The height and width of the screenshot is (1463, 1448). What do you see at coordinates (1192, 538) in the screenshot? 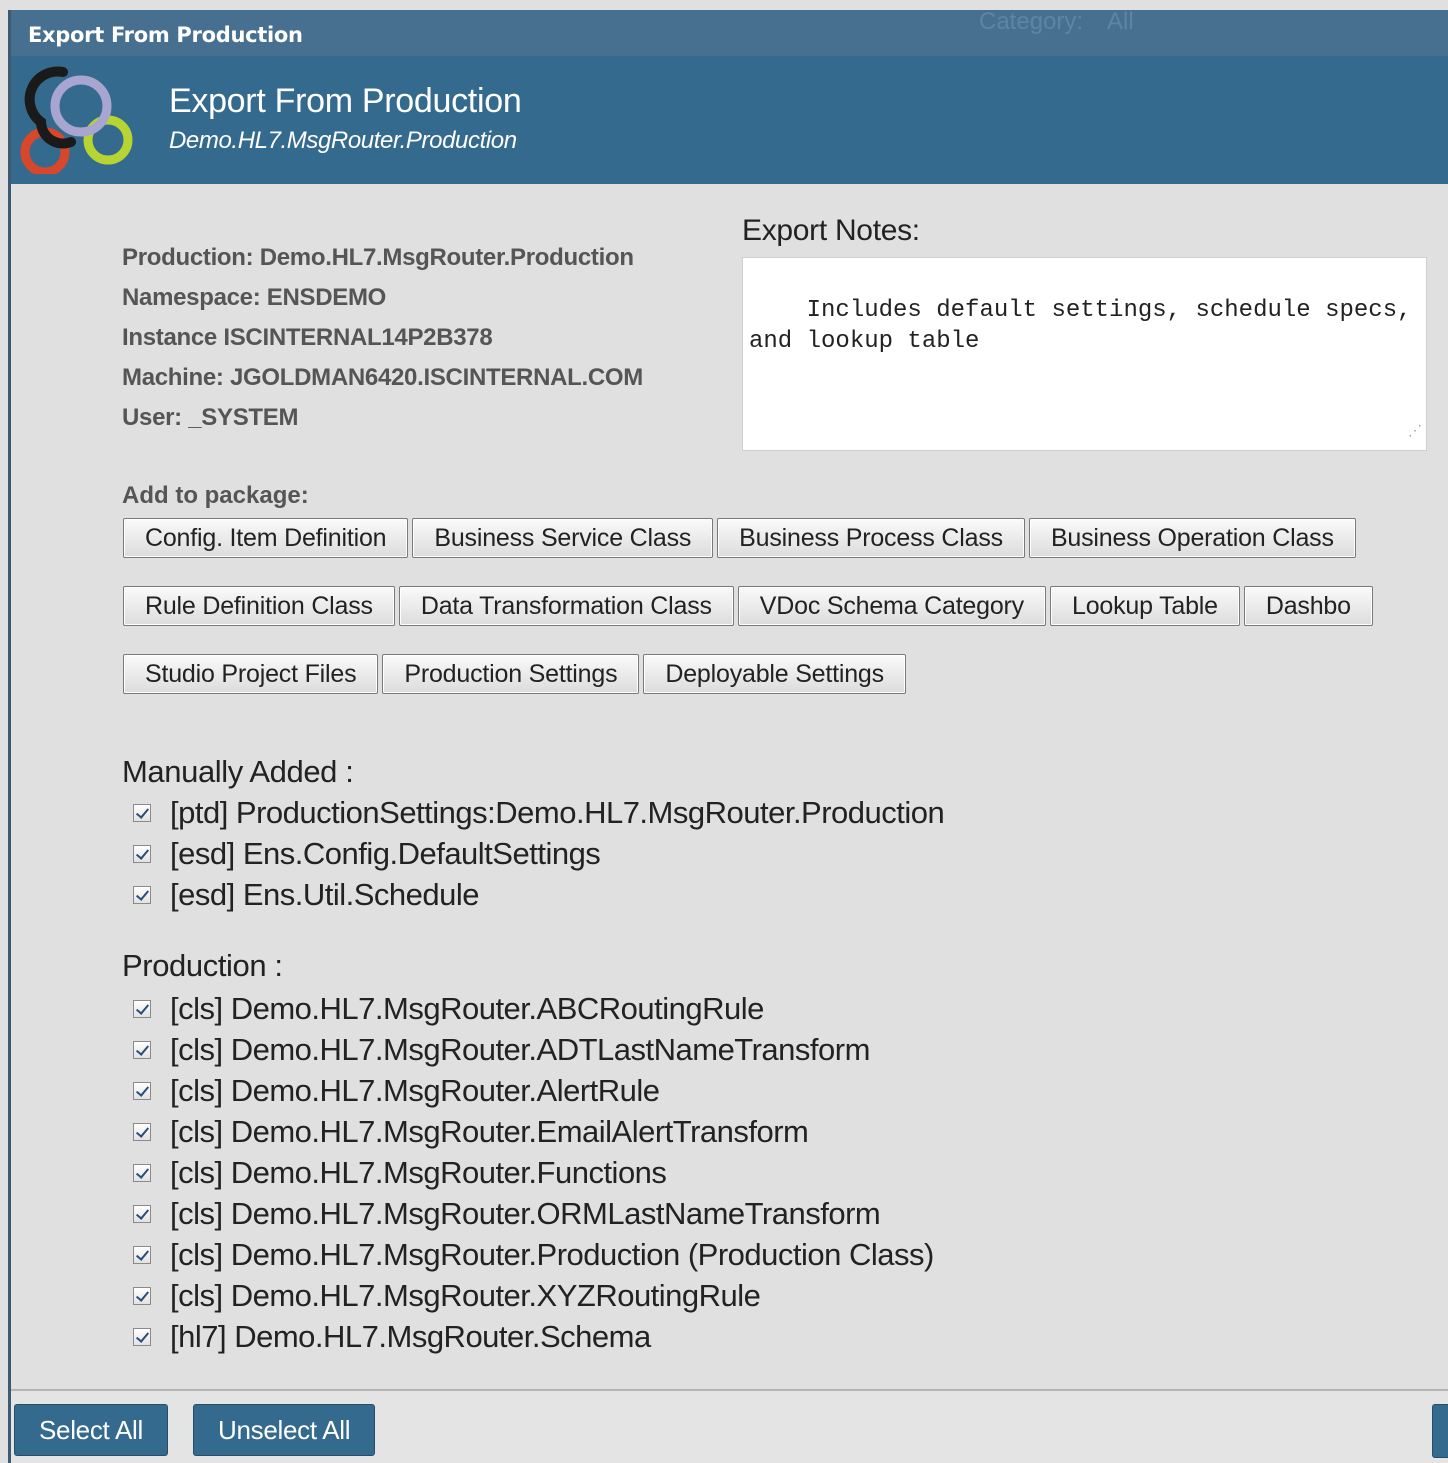
I see `business-operation-class-button: Business Operation Class` at bounding box center [1192, 538].